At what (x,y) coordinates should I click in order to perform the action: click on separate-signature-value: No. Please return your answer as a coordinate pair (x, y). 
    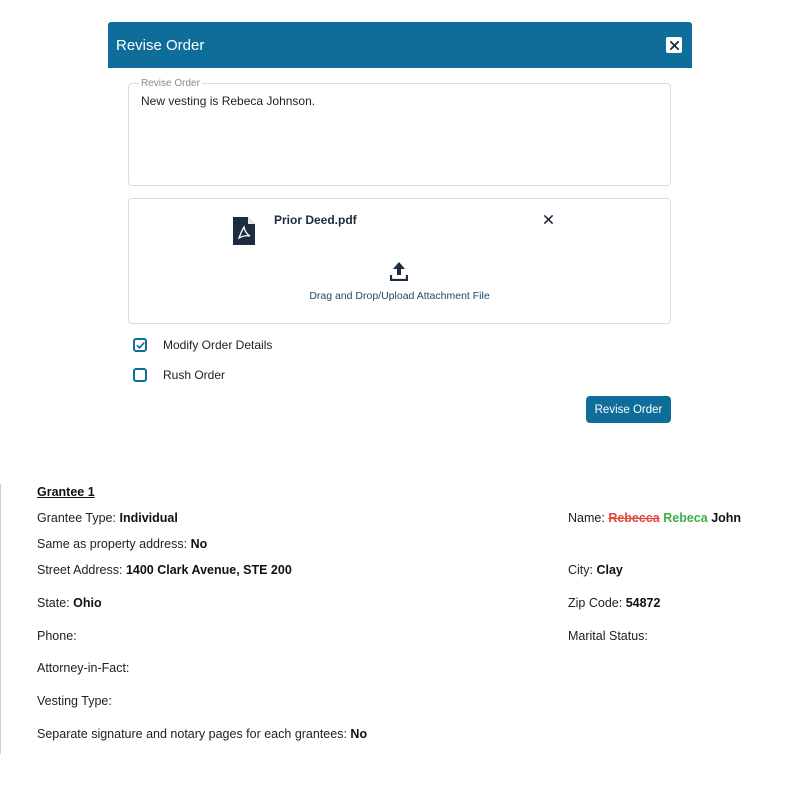
    Looking at the image, I should click on (359, 734).